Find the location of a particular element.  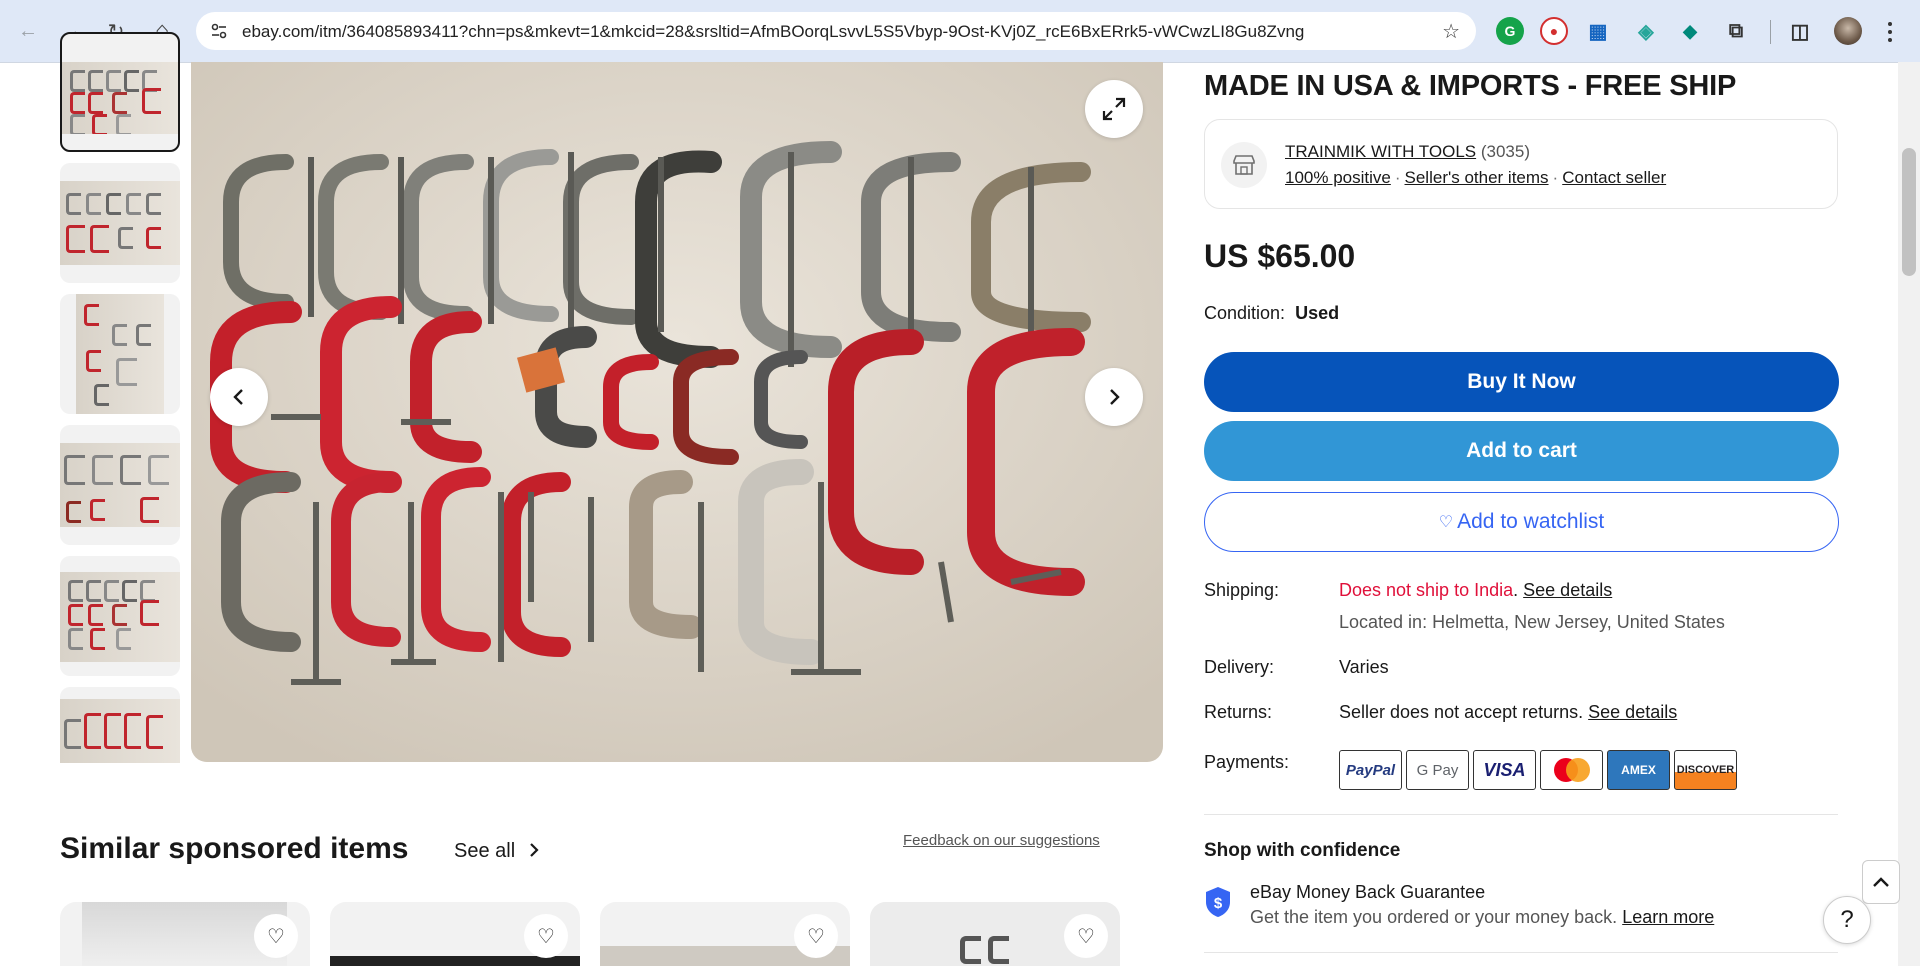

previous-image-button is located at coordinates (239, 397).